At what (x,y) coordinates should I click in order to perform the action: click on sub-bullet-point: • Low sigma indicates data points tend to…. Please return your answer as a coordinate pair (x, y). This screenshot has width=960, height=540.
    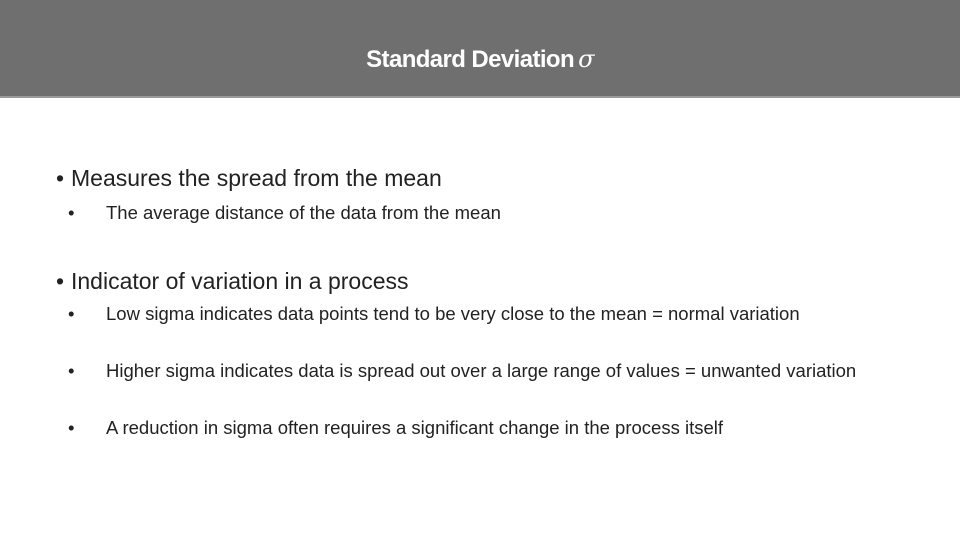
    Looking at the image, I should click on (467, 314).